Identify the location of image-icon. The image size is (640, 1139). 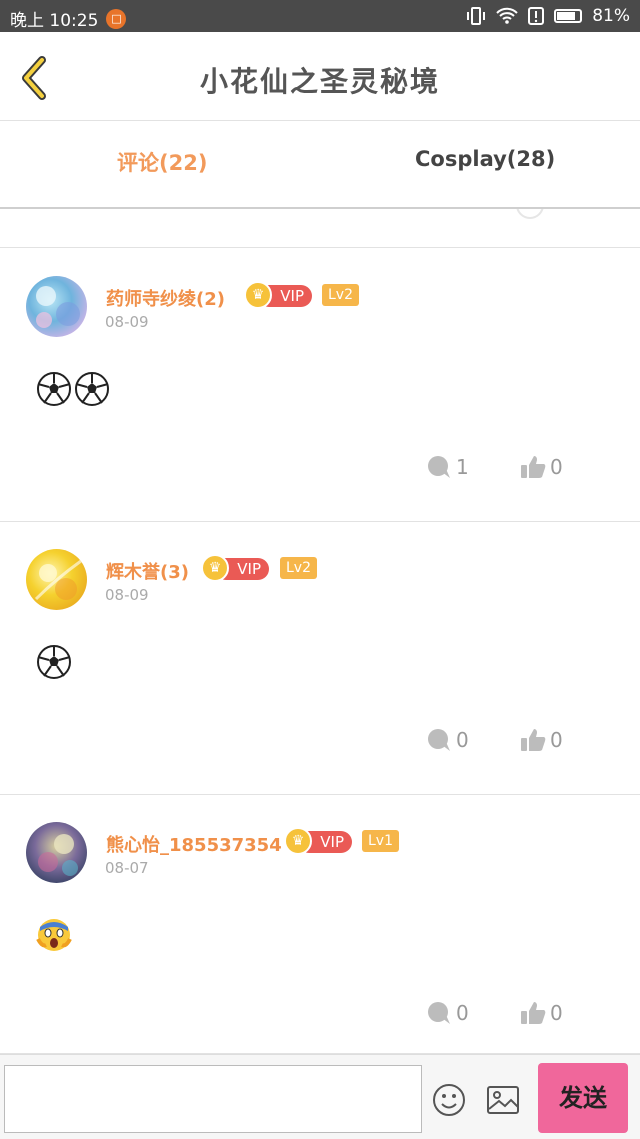
(503, 1100).